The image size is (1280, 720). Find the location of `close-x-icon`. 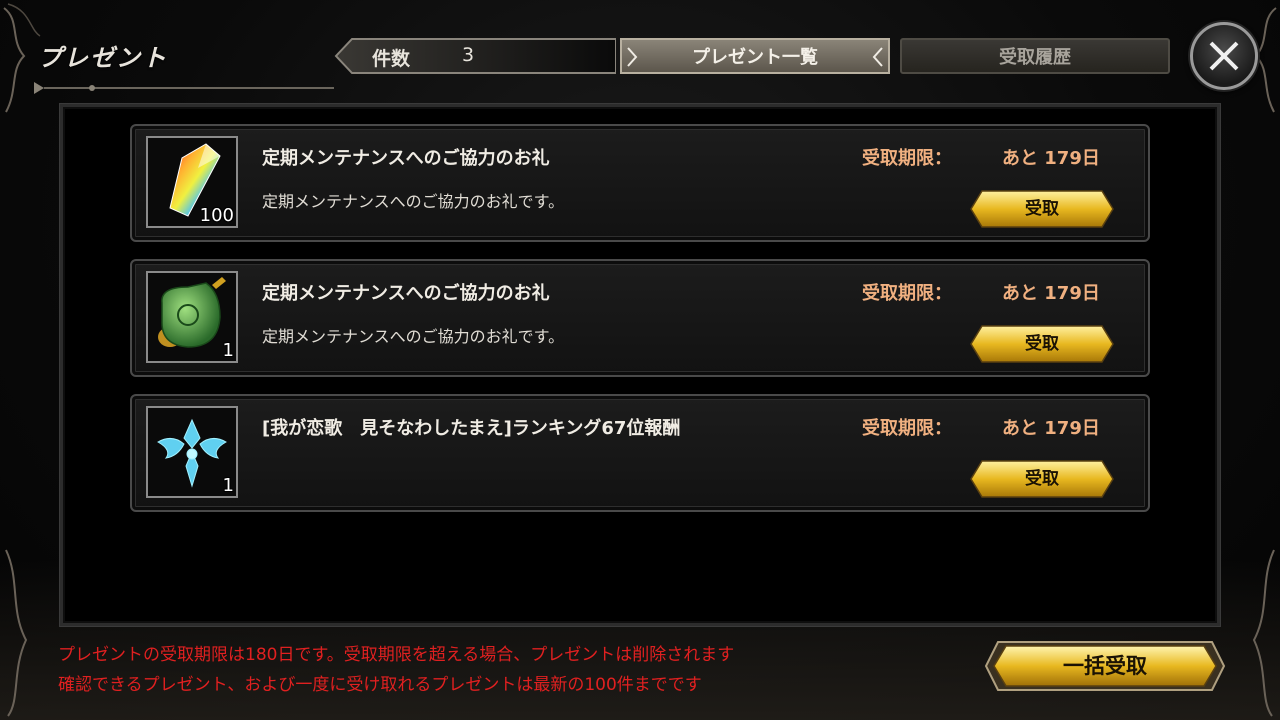

close-x-icon is located at coordinates (1224, 56).